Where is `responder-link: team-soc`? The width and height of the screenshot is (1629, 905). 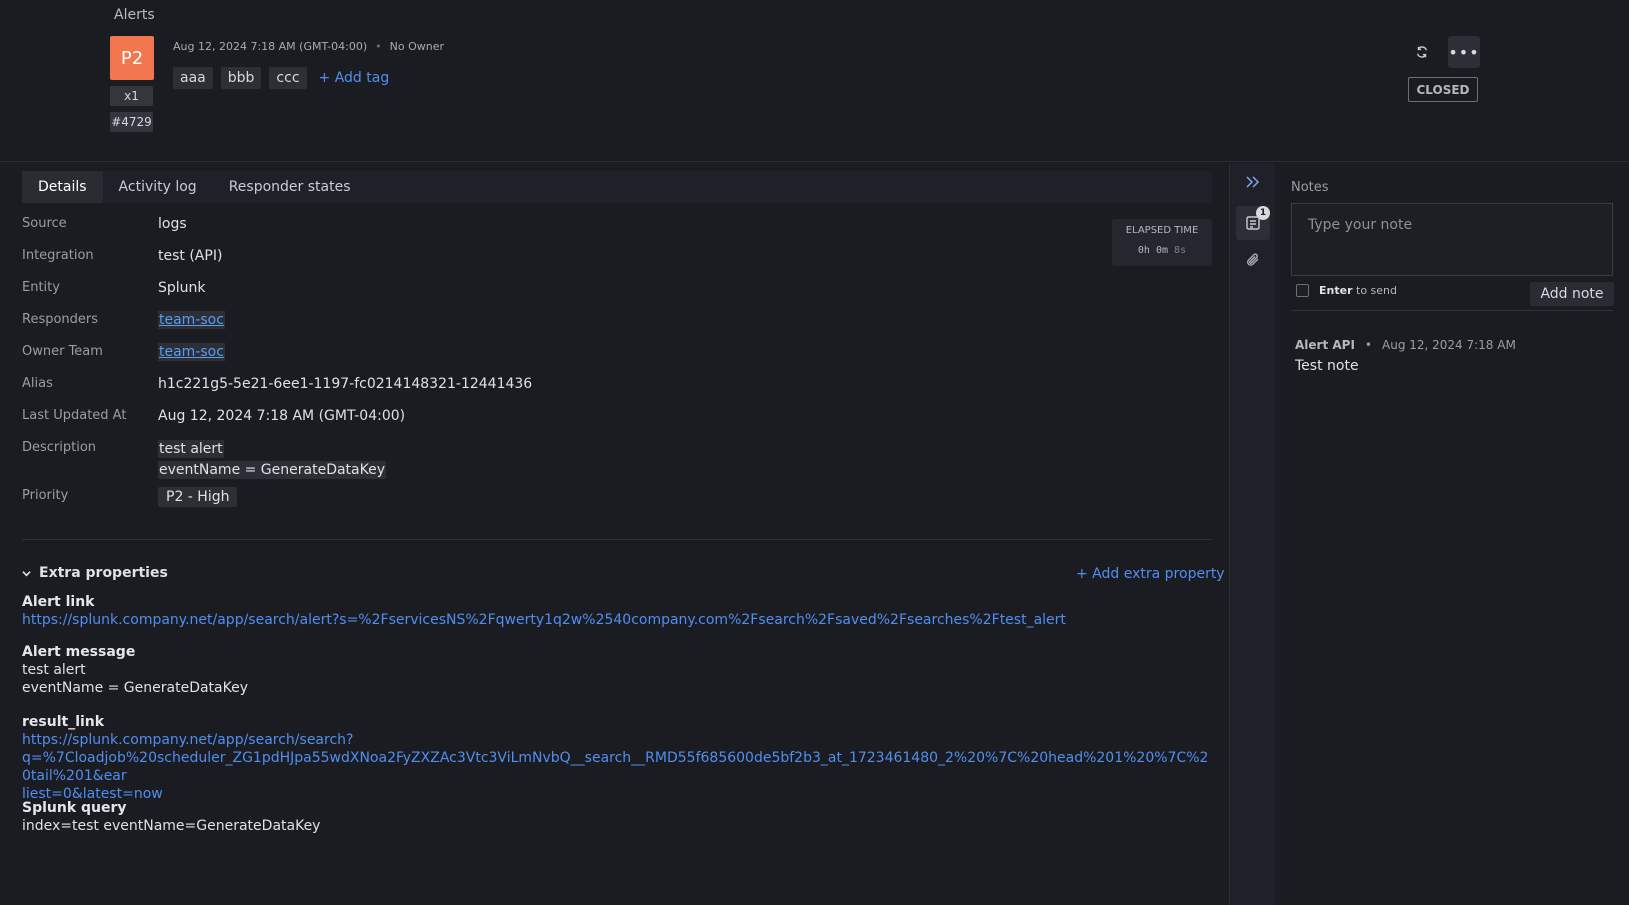 responder-link: team-soc is located at coordinates (191, 320).